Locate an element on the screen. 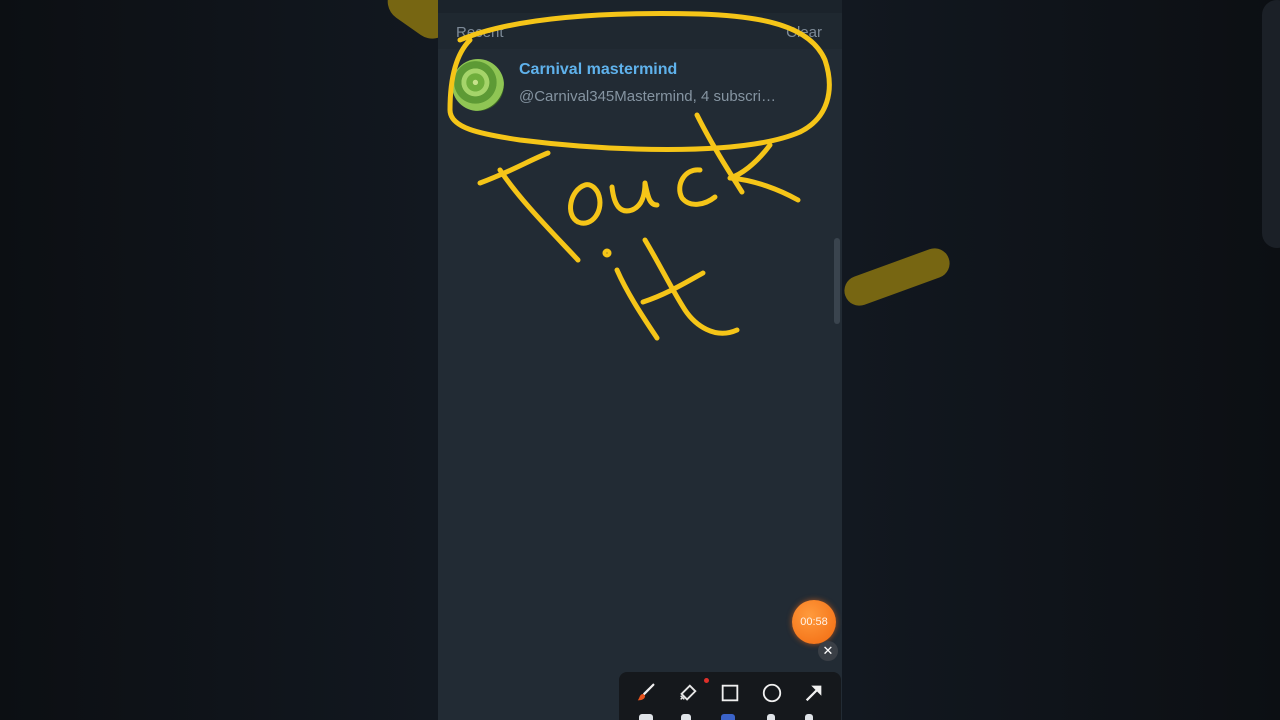 The width and height of the screenshot is (1280, 720). active-tool-dot is located at coordinates (706, 680).